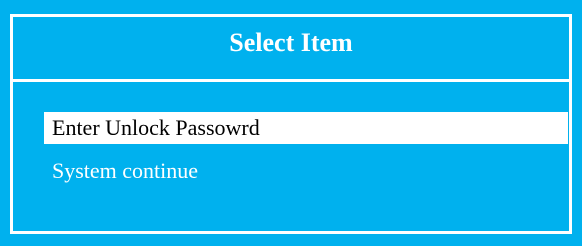 The height and width of the screenshot is (246, 582). Describe the element at coordinates (306, 171) in the screenshot. I see `menu-item-system-continue: System continue` at that location.